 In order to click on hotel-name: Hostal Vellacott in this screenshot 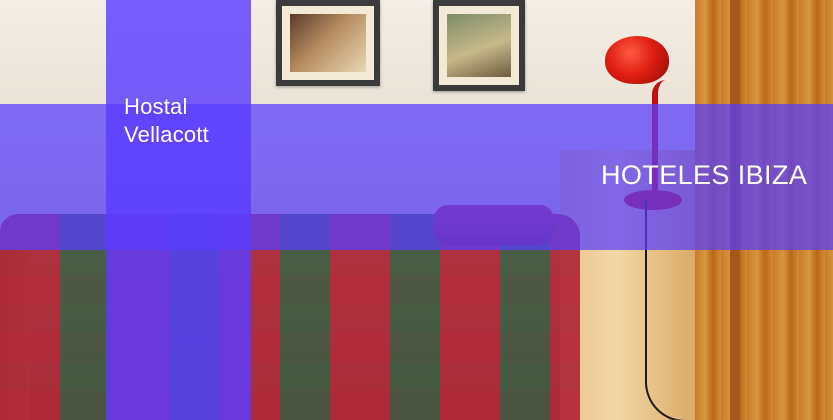, I will do `click(184, 121)`.